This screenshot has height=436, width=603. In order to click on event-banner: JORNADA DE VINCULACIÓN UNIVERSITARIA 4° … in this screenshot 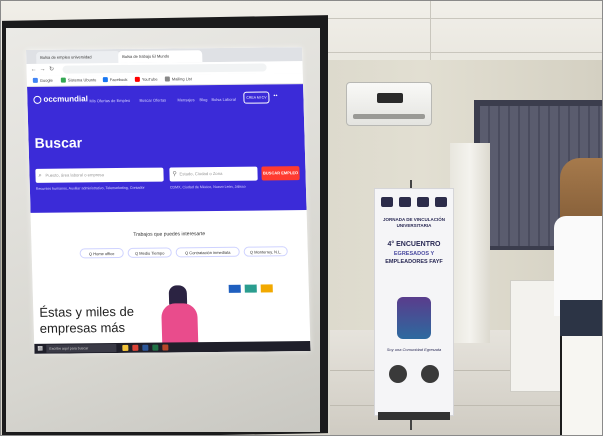, I will do `click(414, 302)`.